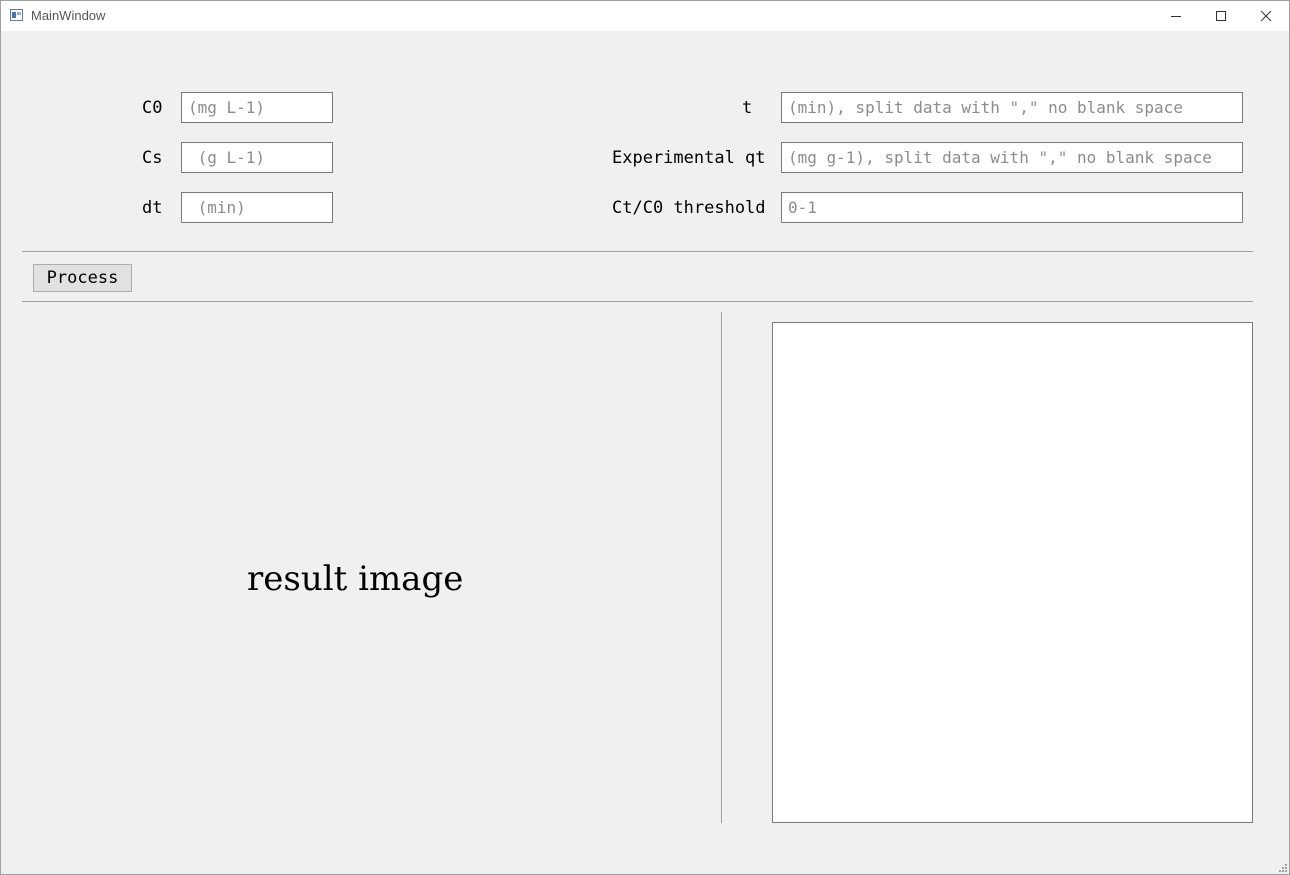 This screenshot has width=1290, height=875. I want to click on window-title: MainWindow, so click(68, 15).